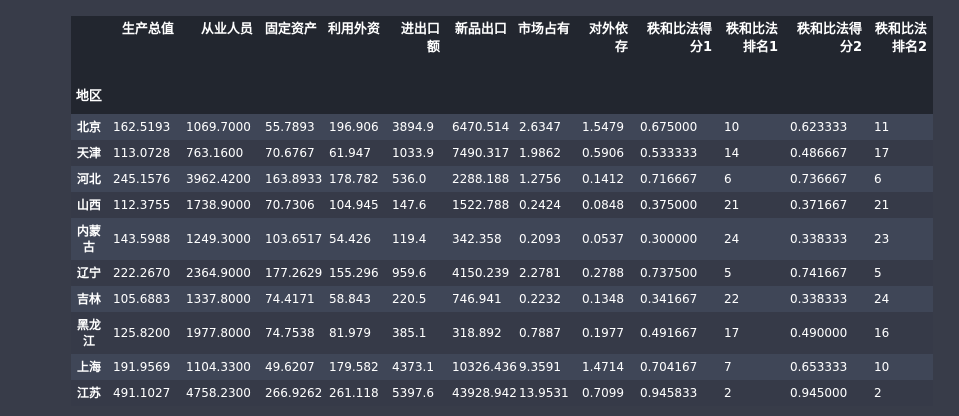 This screenshot has height=416, width=959. What do you see at coordinates (142, 393) in the screenshot?
I see `table-cell: 491.1027` at bounding box center [142, 393].